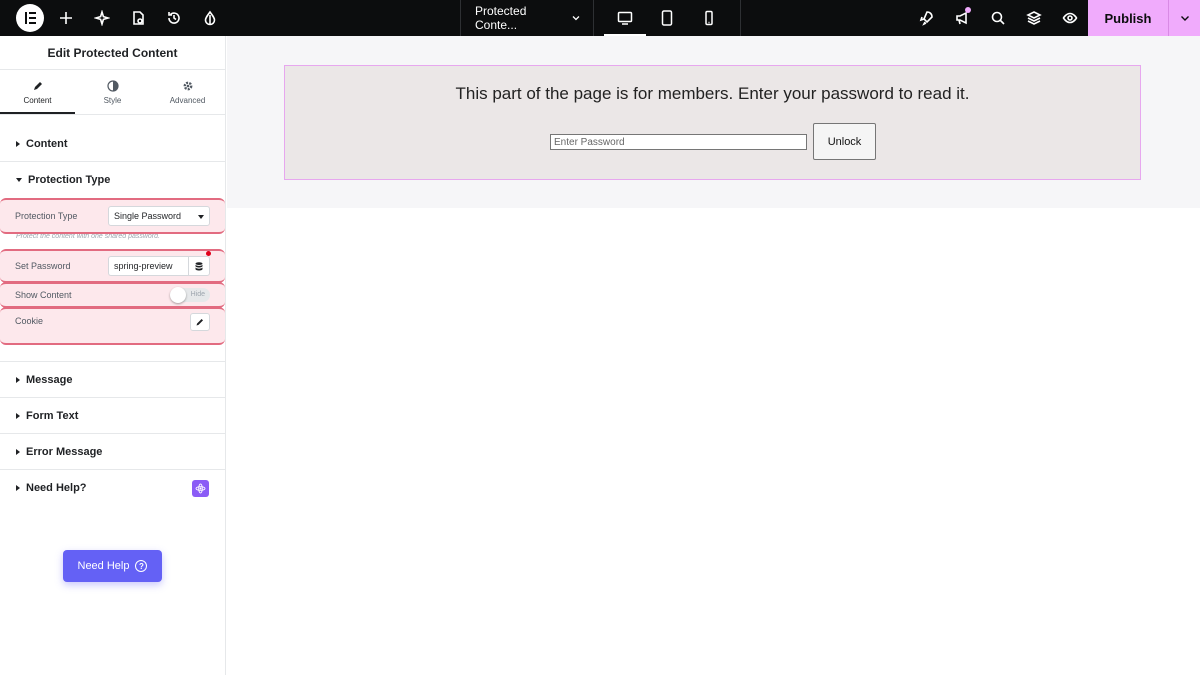 This screenshot has width=1200, height=675. What do you see at coordinates (201, 217) in the screenshot?
I see `select-arrow-icon` at bounding box center [201, 217].